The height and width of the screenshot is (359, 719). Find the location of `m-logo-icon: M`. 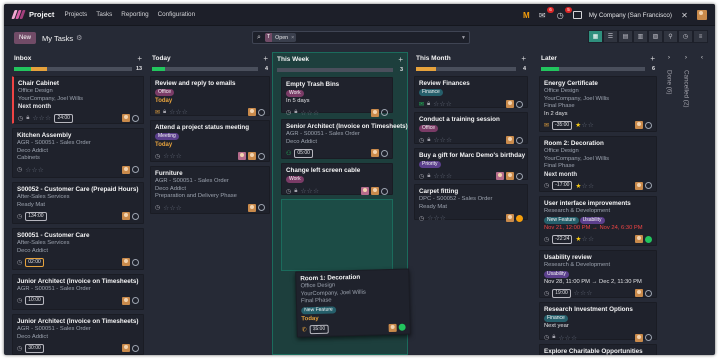

m-logo-icon: M is located at coordinates (526, 15).